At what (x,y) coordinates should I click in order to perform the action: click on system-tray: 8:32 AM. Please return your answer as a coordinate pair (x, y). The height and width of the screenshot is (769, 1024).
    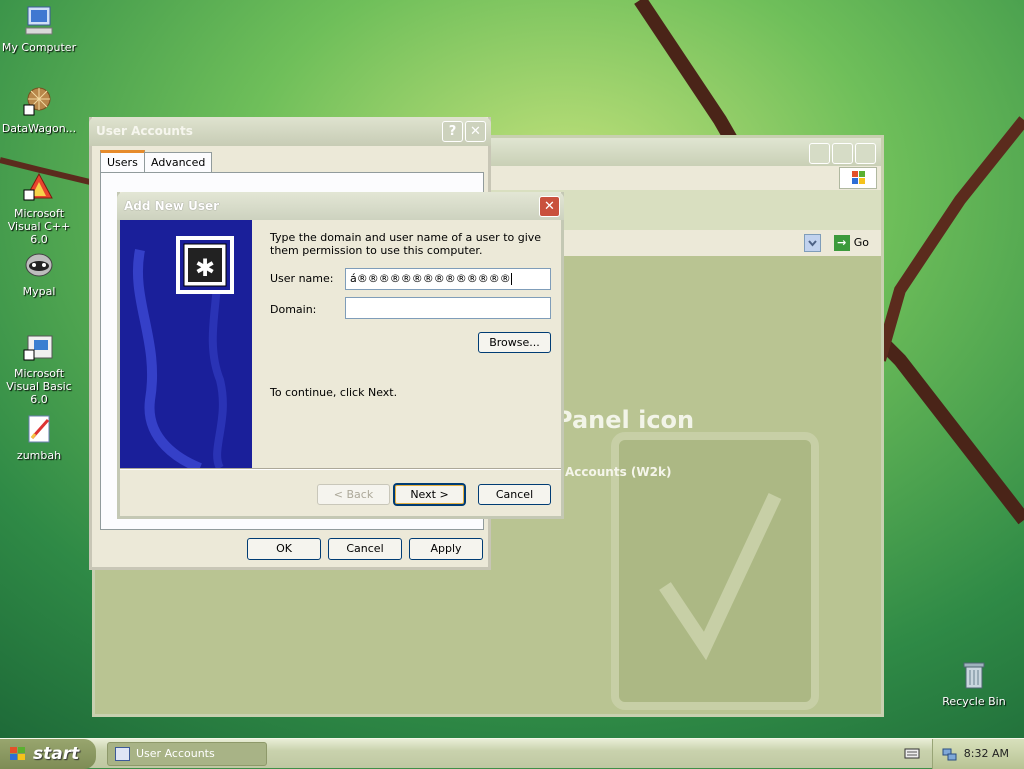
    Looking at the image, I should click on (978, 754).